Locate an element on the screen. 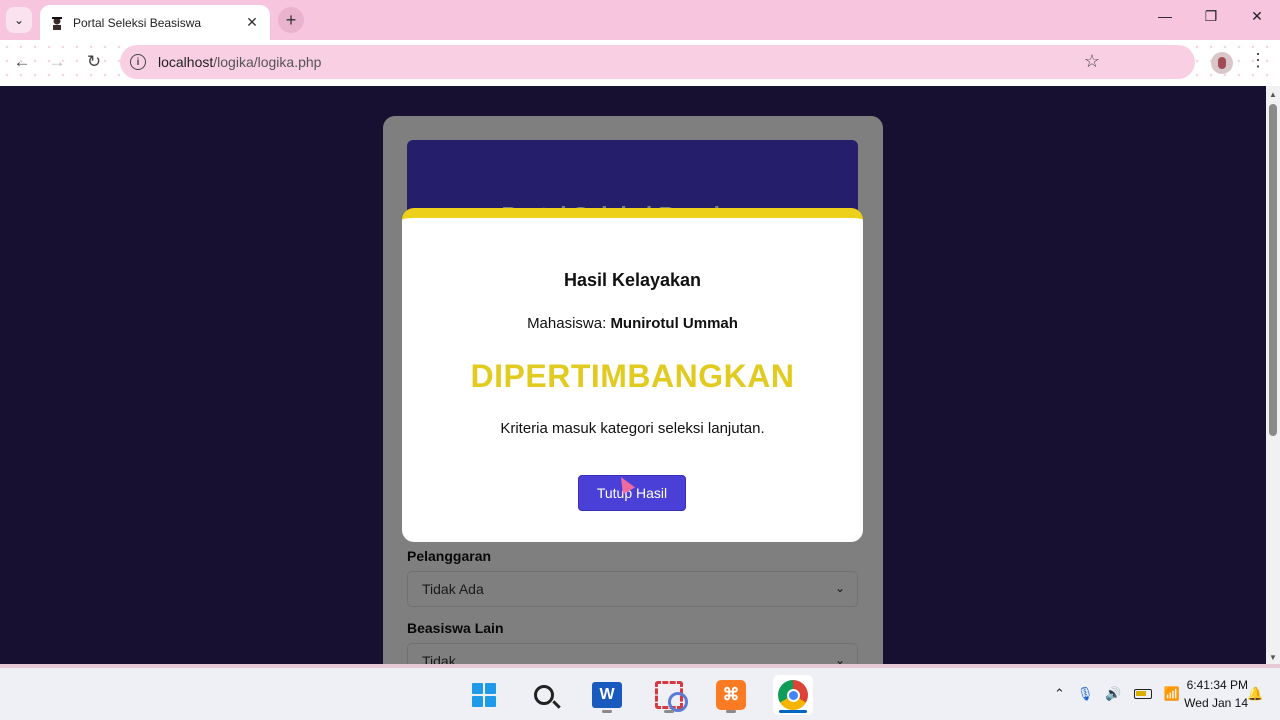 This screenshot has height=720, width=1280. tab-search-button: ⌄ is located at coordinates (19, 20).